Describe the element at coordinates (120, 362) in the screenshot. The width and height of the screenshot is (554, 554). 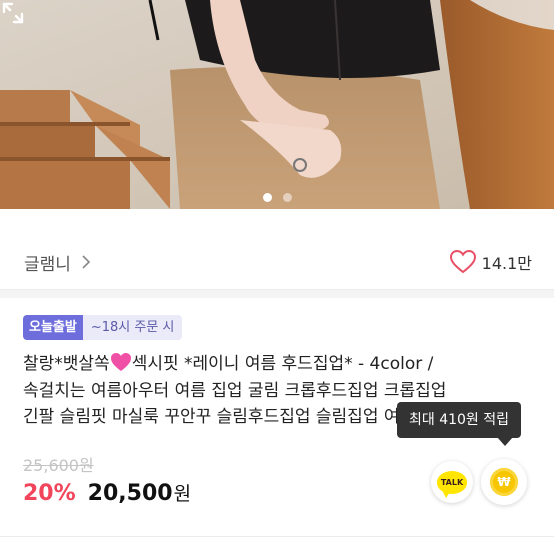
I see `pink-heart-icon` at that location.